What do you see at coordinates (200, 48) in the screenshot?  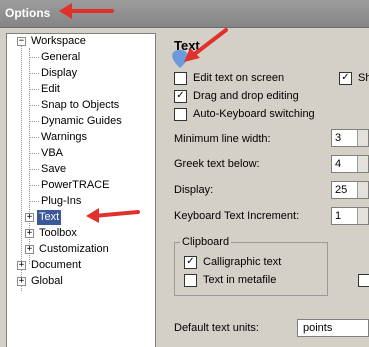 I see `annotation-arrow-checkbox` at bounding box center [200, 48].